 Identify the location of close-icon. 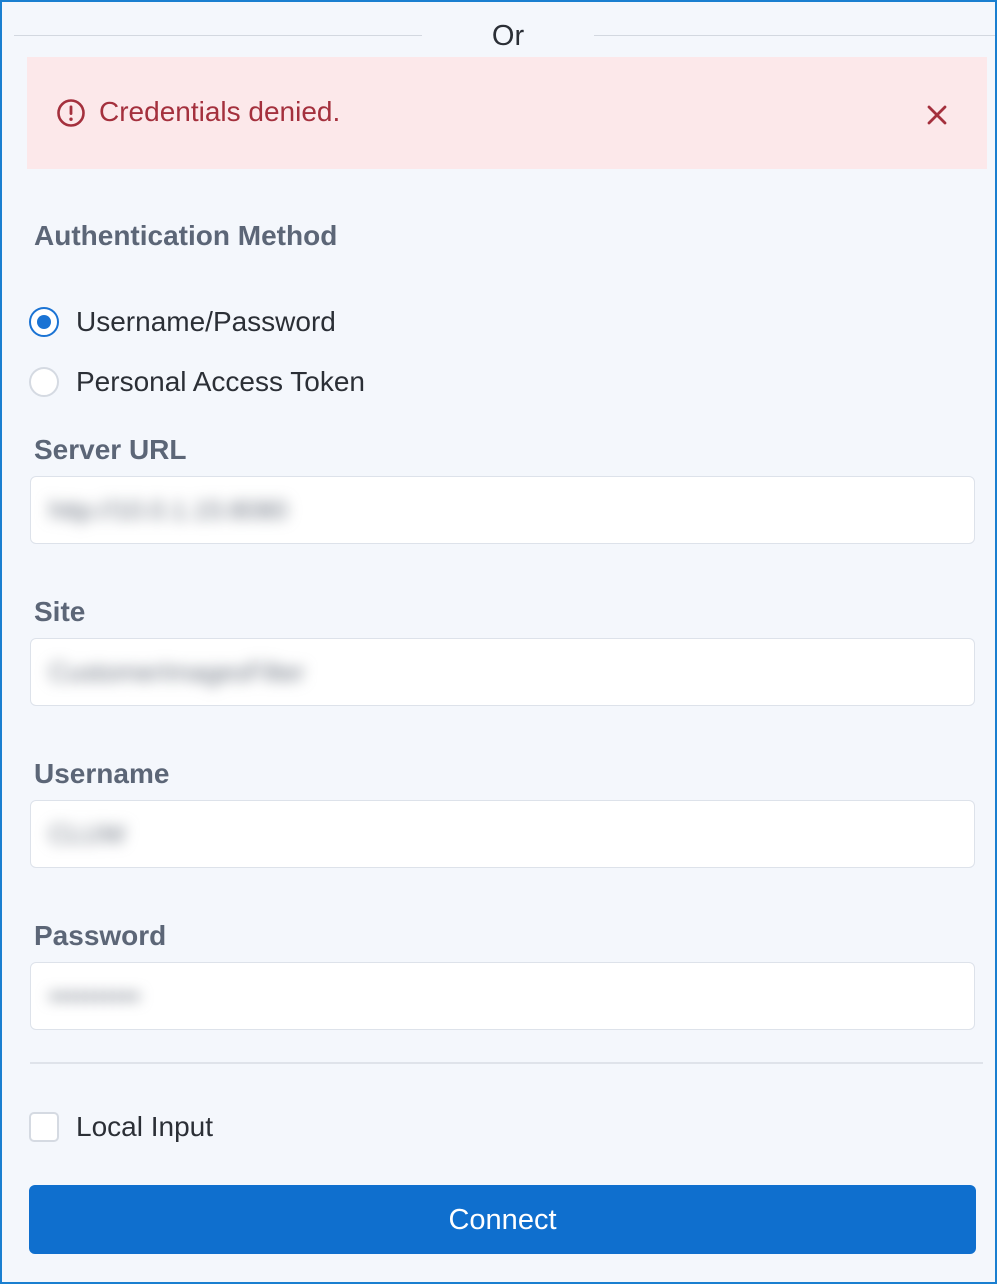
(937, 115).